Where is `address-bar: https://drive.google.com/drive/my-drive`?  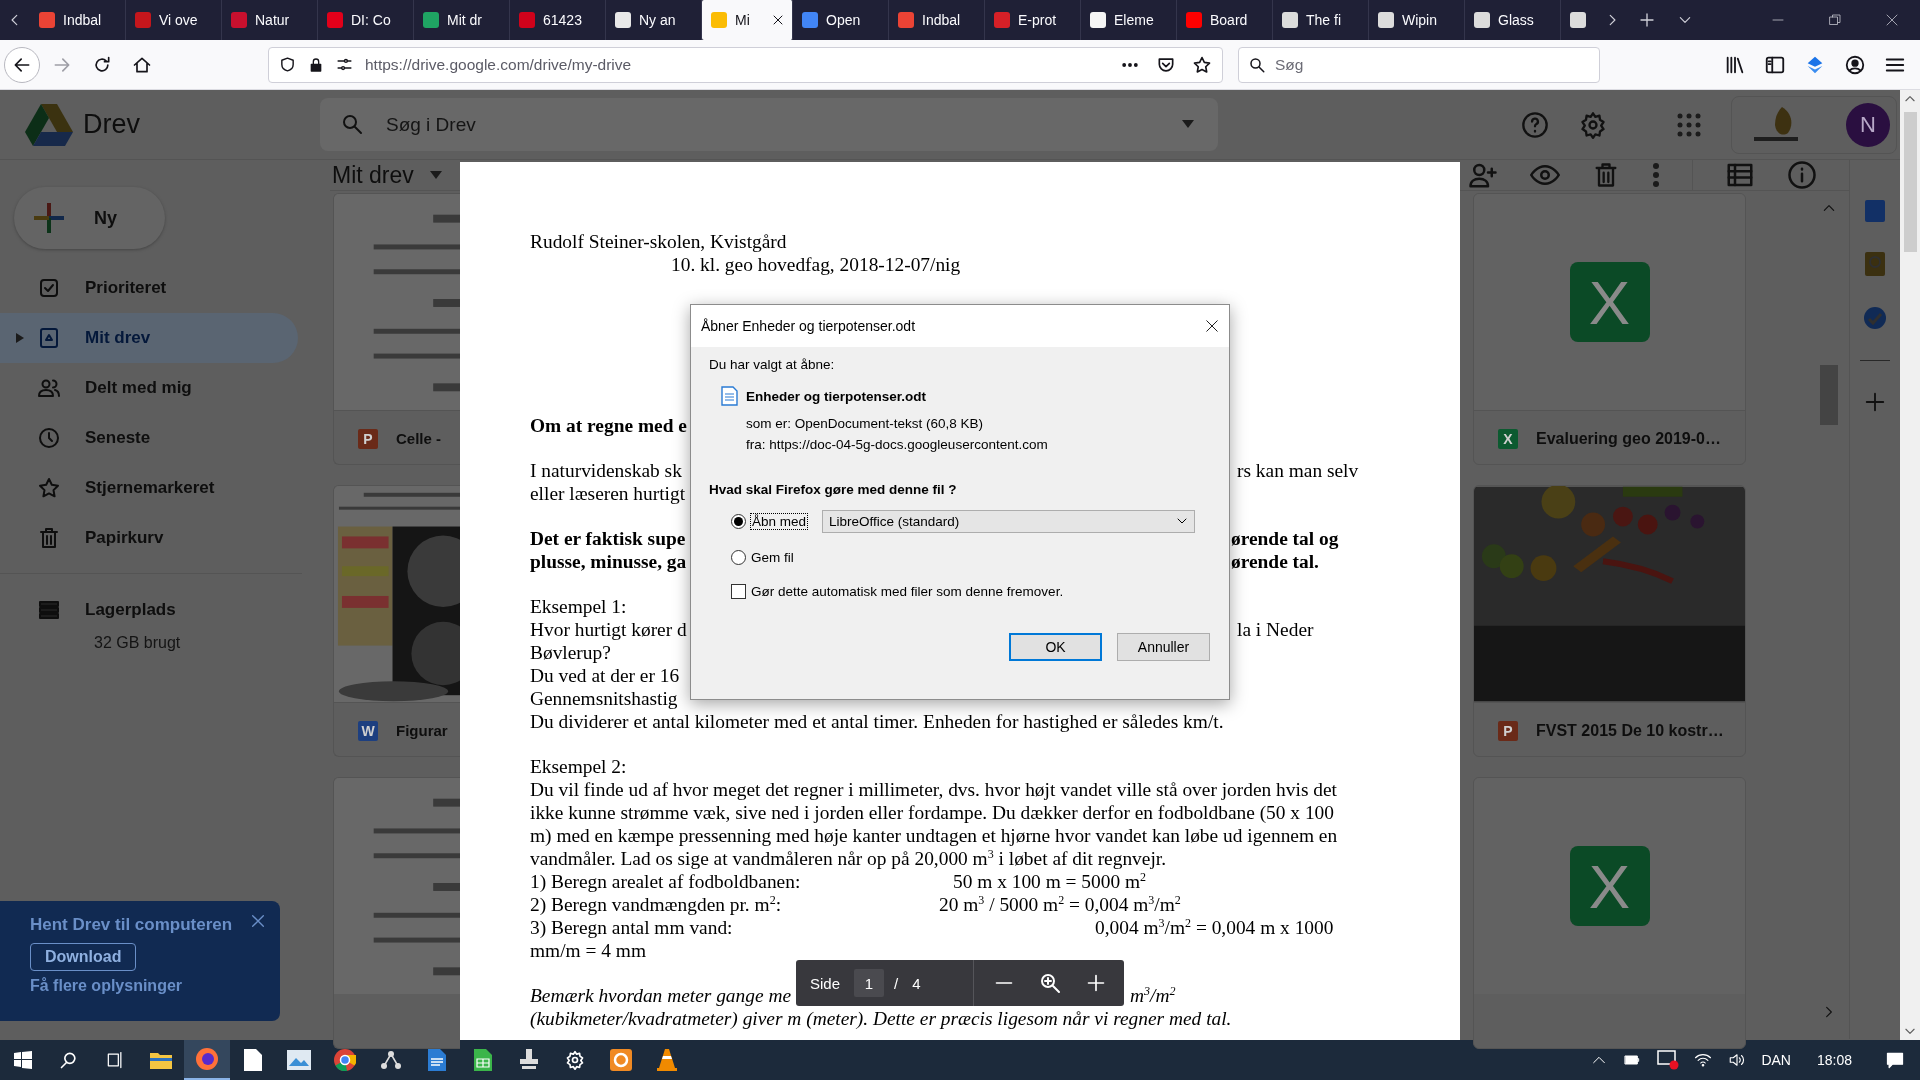
address-bar: https://drive.google.com/drive/my-drive is located at coordinates (745, 64).